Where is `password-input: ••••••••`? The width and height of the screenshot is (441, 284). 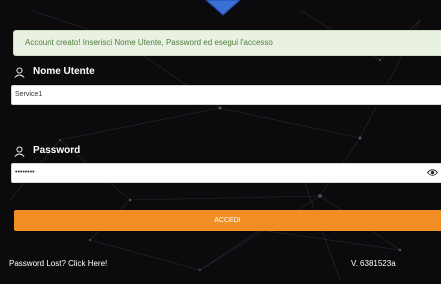 password-input: •••••••• is located at coordinates (226, 173).